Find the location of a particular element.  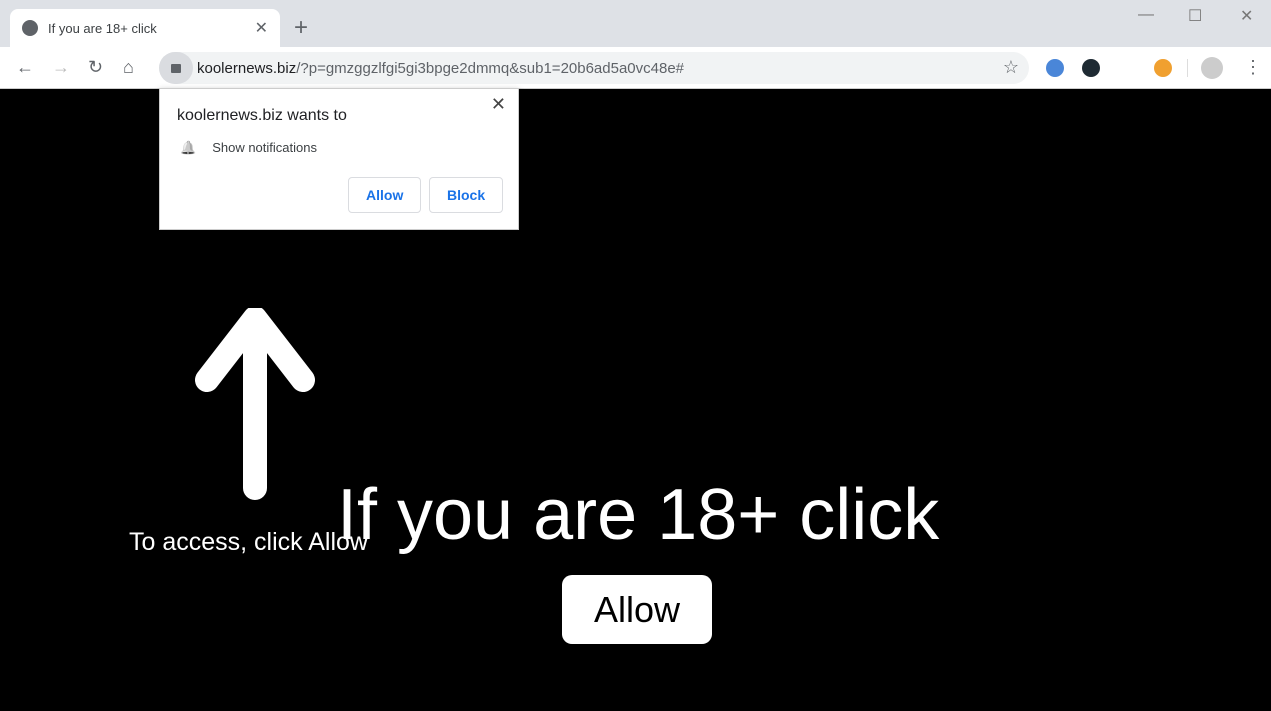

url-host: koolernews.biz is located at coordinates (247, 68).